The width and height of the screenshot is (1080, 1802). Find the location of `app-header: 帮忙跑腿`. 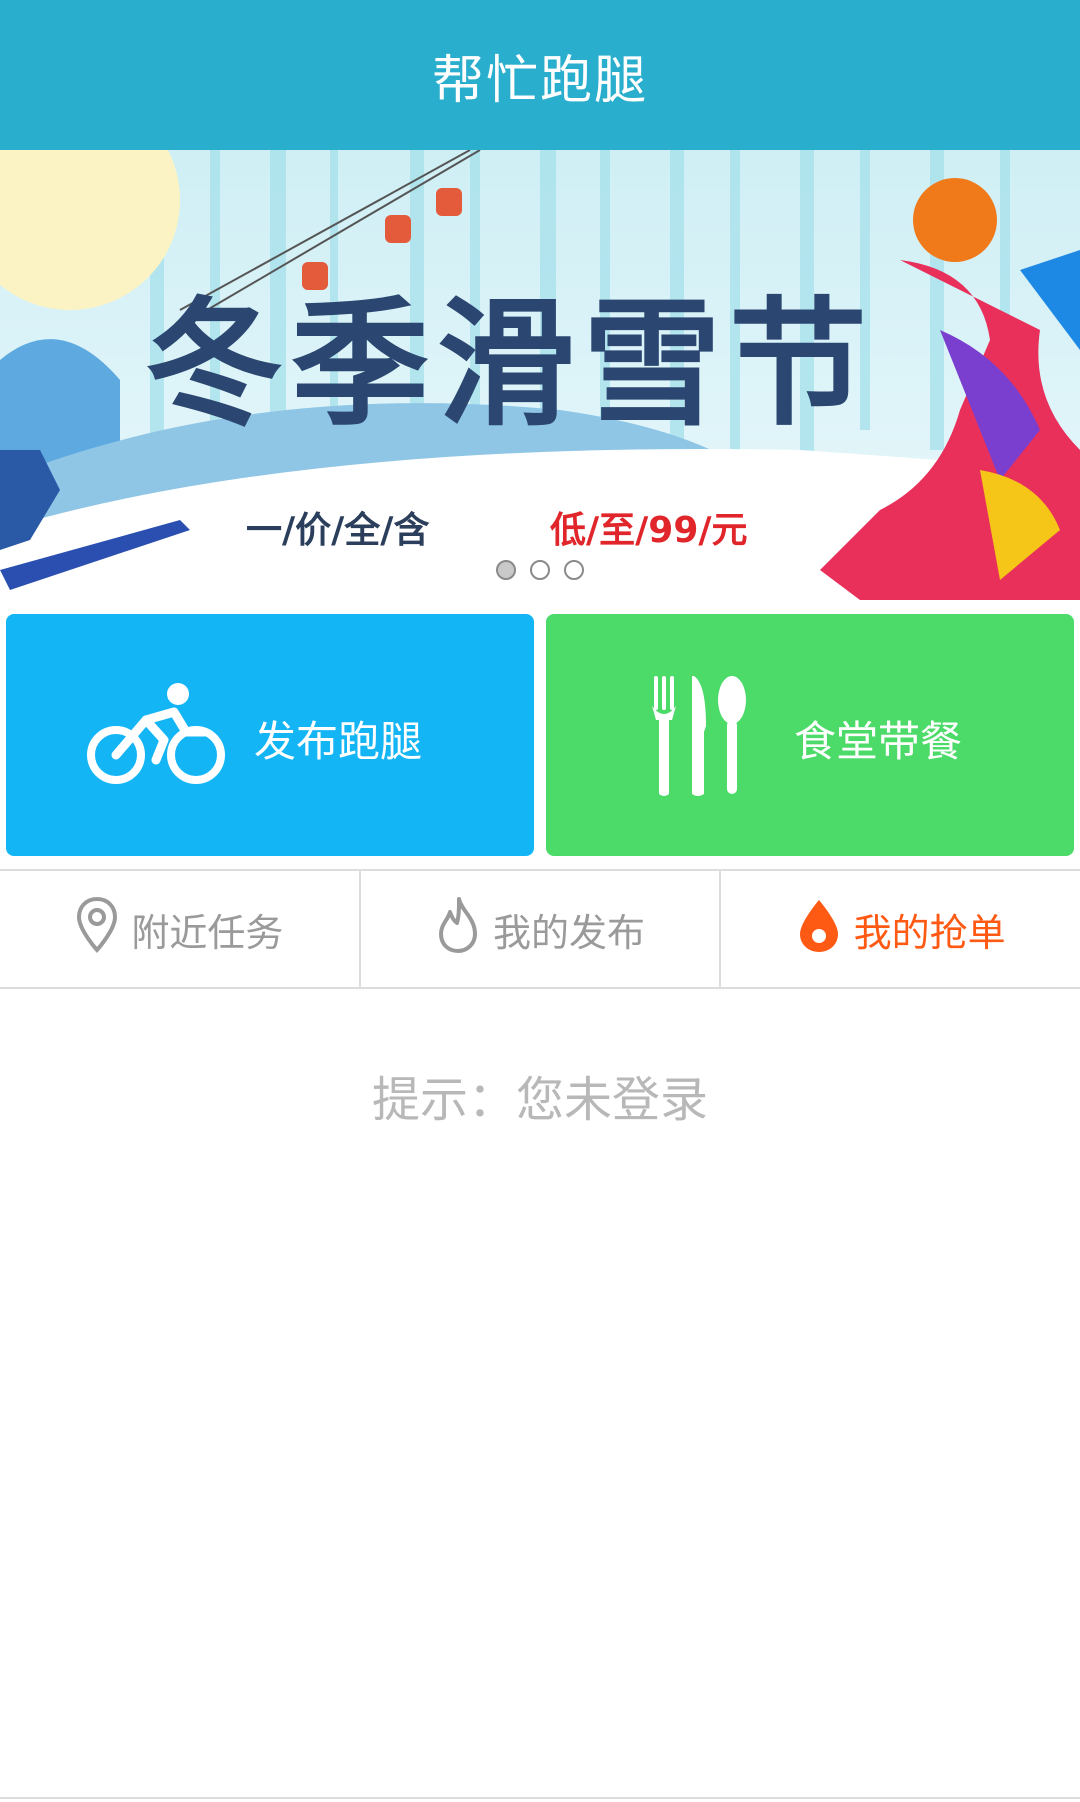

app-header: 帮忙跑腿 is located at coordinates (540, 75).